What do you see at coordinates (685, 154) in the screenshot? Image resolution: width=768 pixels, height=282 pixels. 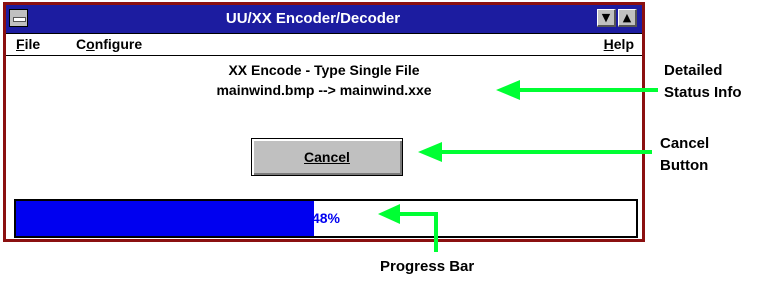 I see `cancel-button-callout: Cancel Button` at bounding box center [685, 154].